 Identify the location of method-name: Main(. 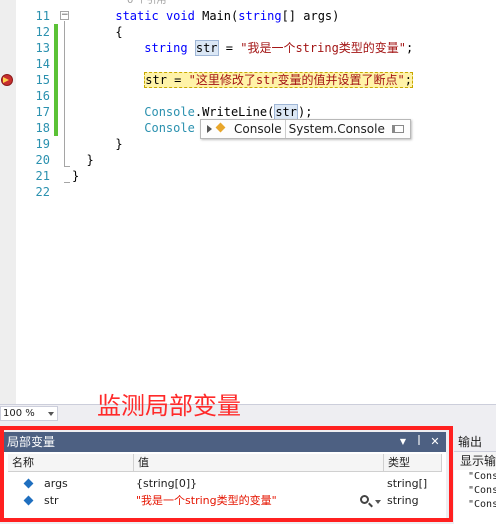
(220, 16).